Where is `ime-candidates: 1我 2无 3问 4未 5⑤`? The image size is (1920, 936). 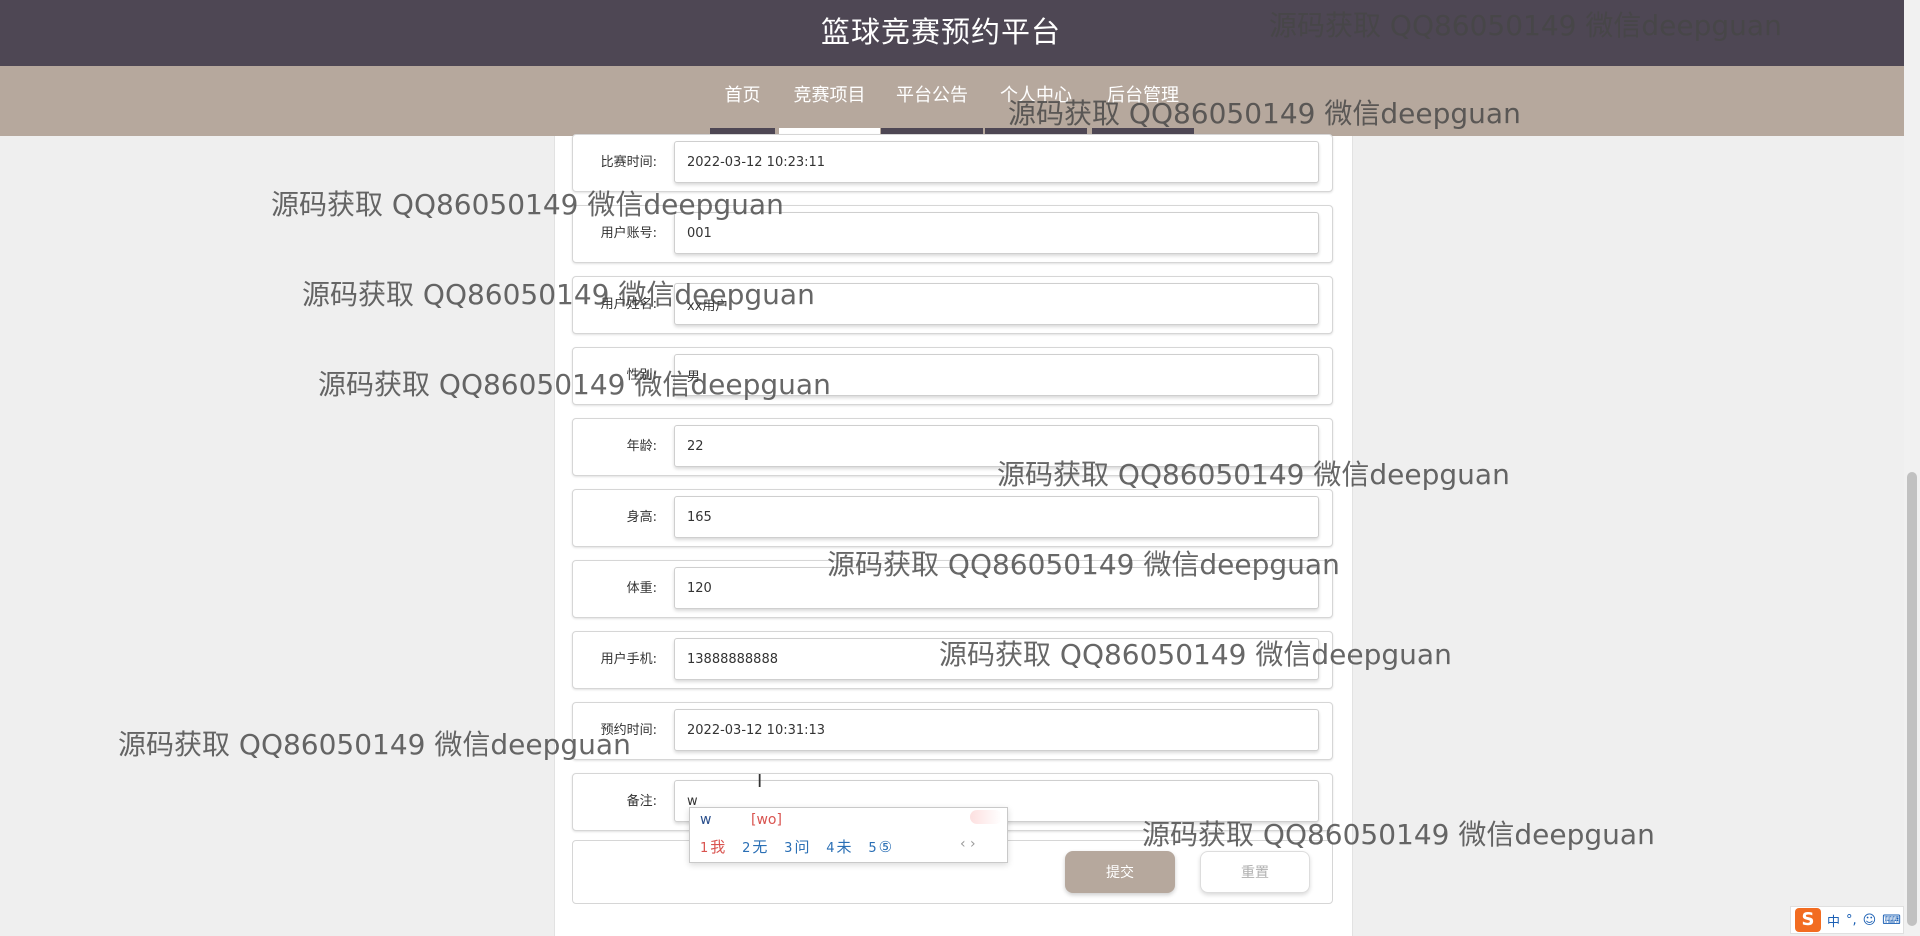
ime-candidates: 1我 2无 3问 4未 5⑤ is located at coordinates (802, 846).